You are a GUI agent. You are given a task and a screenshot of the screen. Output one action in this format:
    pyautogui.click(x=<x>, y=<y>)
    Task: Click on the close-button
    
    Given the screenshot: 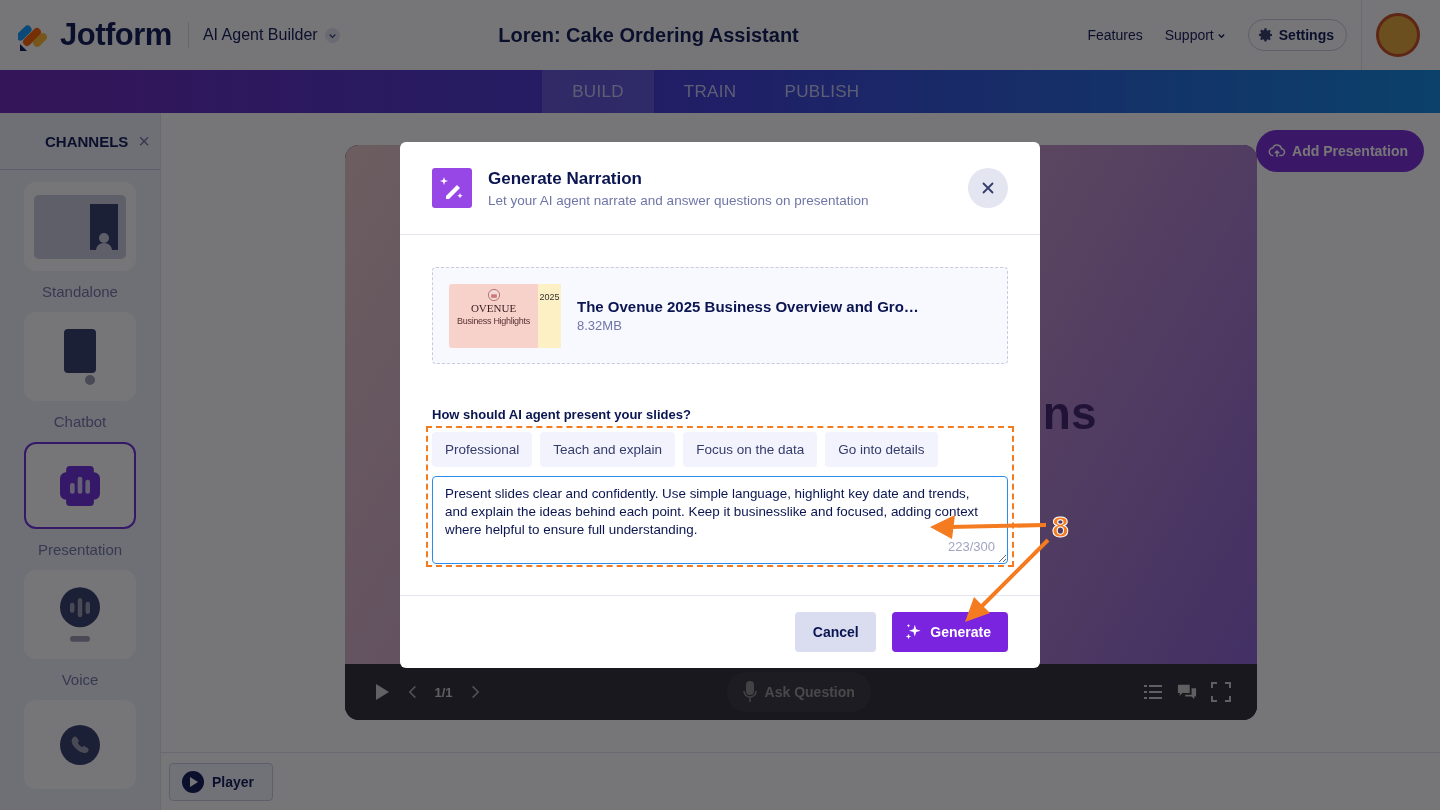 What is the action you would take?
    pyautogui.click(x=988, y=188)
    